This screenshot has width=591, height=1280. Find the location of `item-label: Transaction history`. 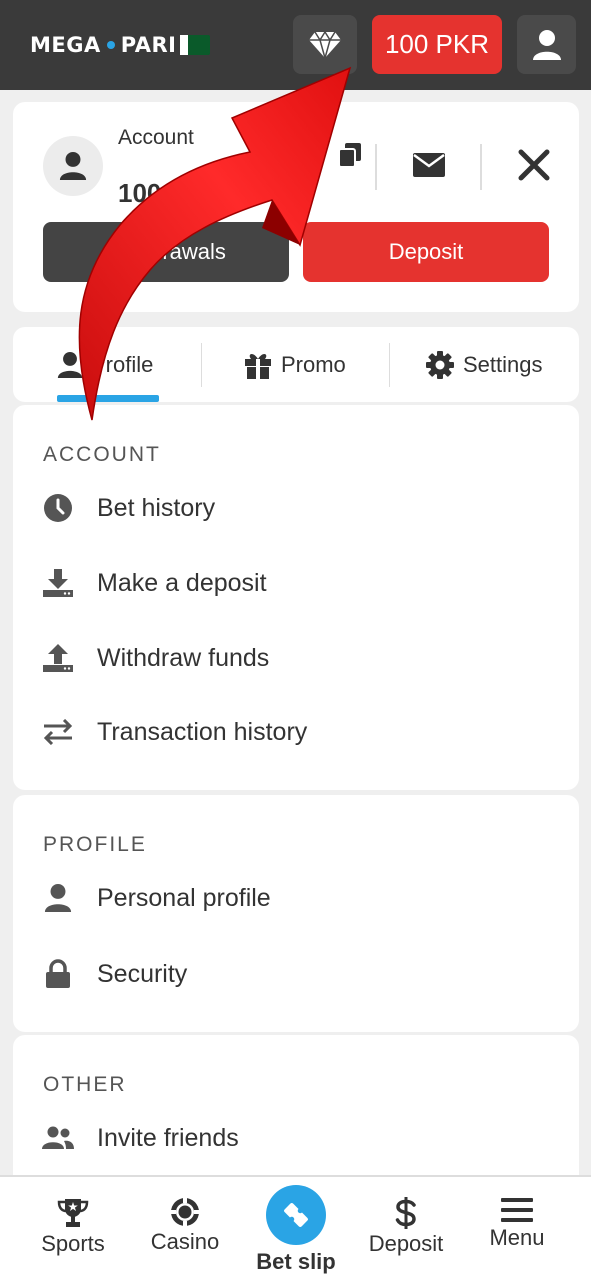

item-label: Transaction history is located at coordinates (202, 731).